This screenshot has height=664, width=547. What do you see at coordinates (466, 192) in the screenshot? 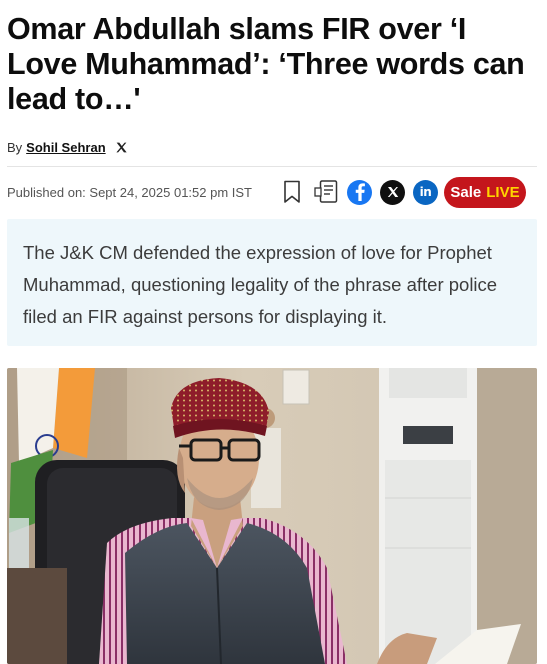
I see `sale-label: Sale` at bounding box center [466, 192].